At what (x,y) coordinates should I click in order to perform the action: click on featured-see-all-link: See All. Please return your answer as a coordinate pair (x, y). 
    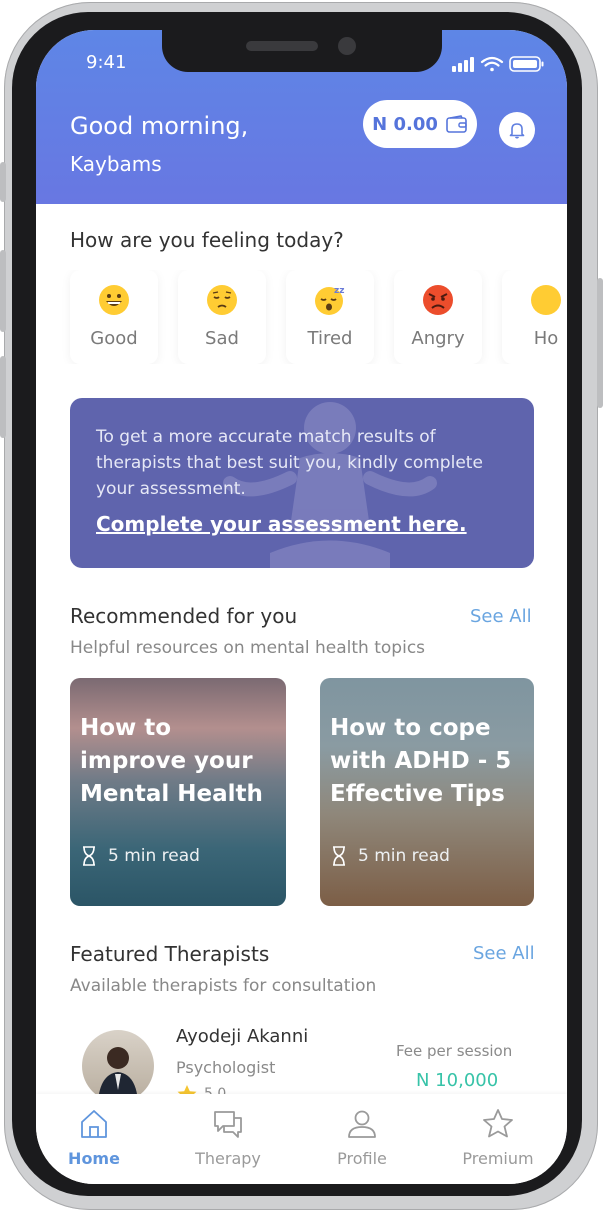
    Looking at the image, I should click on (504, 953).